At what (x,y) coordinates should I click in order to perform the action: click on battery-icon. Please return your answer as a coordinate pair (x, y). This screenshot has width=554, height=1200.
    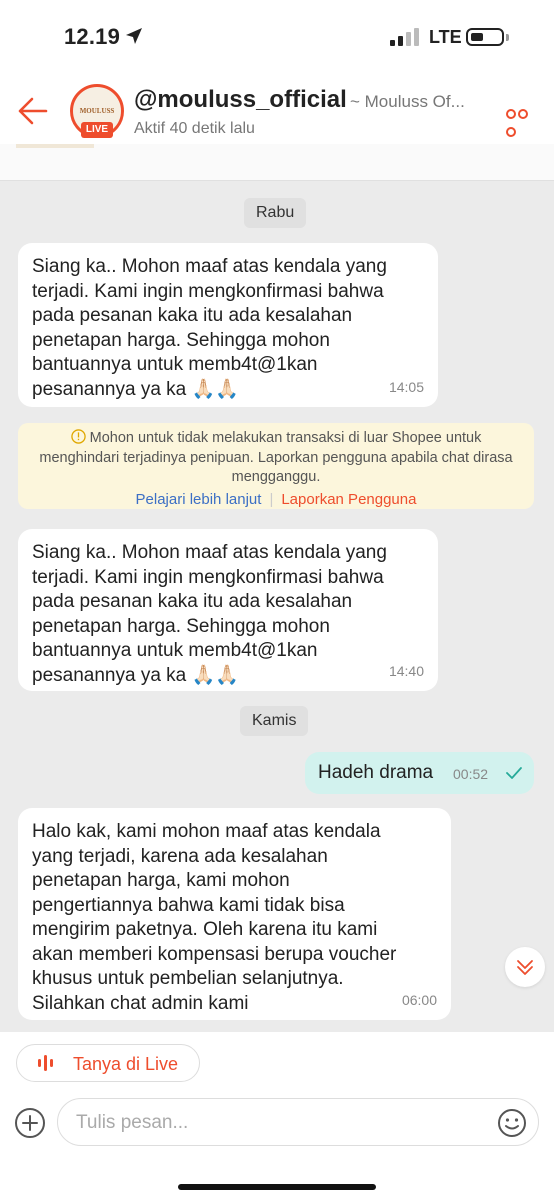
    Looking at the image, I should click on (485, 37).